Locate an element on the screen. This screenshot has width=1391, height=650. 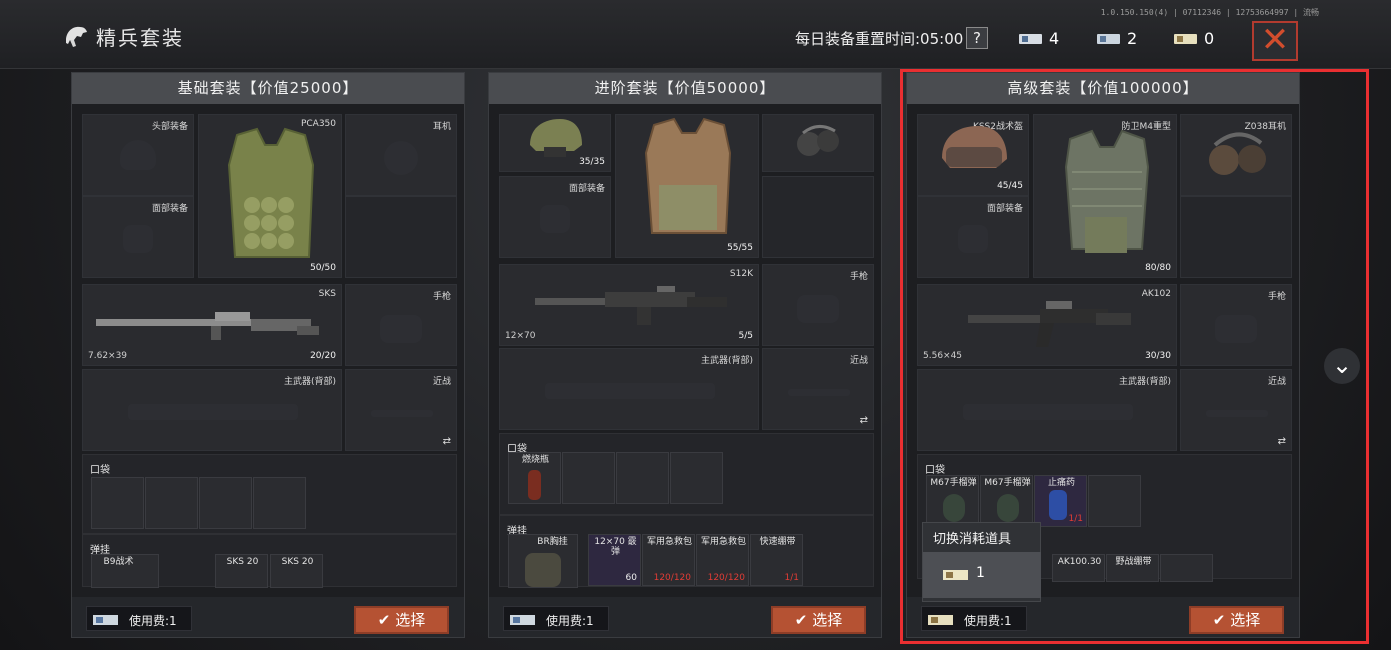
ammo-rig-area: 弹挂 B9战术 SKS 20 SKS 20 is located at coordinates (269, 561).